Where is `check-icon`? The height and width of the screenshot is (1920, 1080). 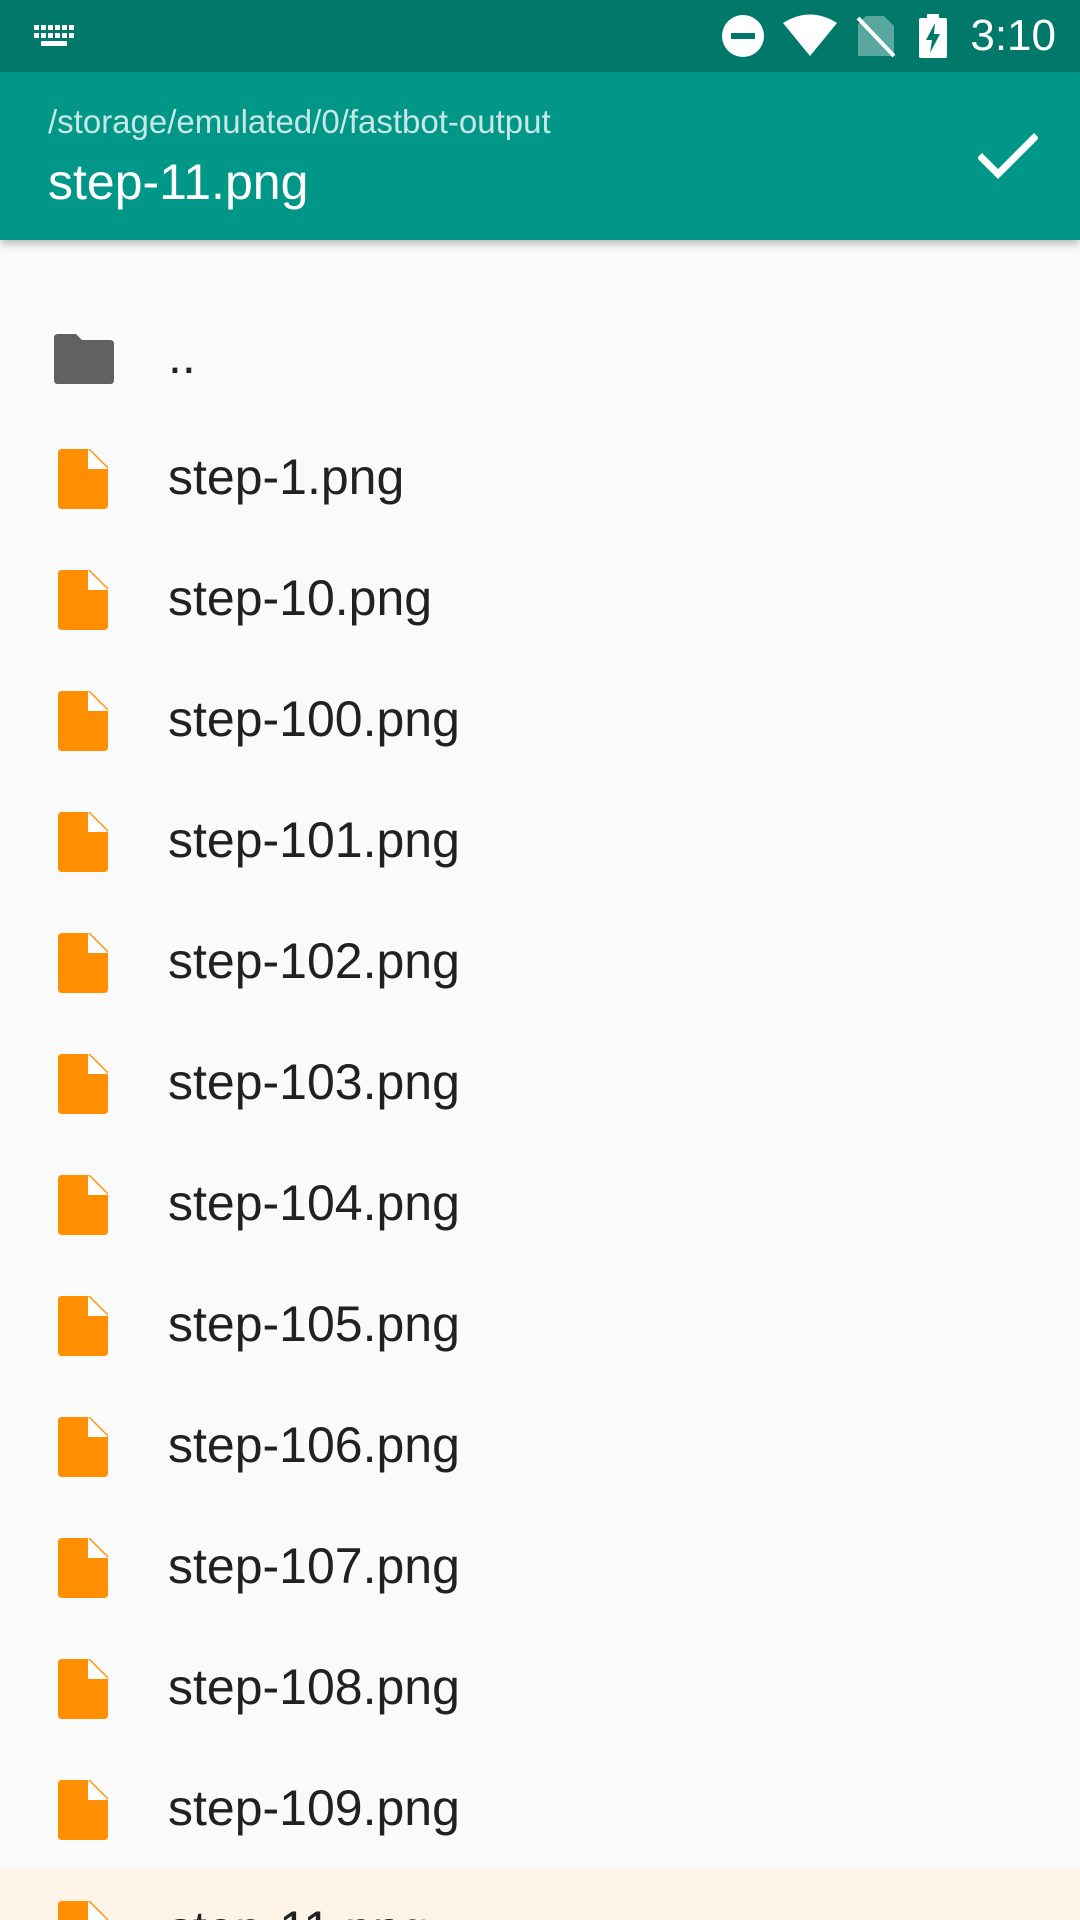 check-icon is located at coordinates (1008, 156).